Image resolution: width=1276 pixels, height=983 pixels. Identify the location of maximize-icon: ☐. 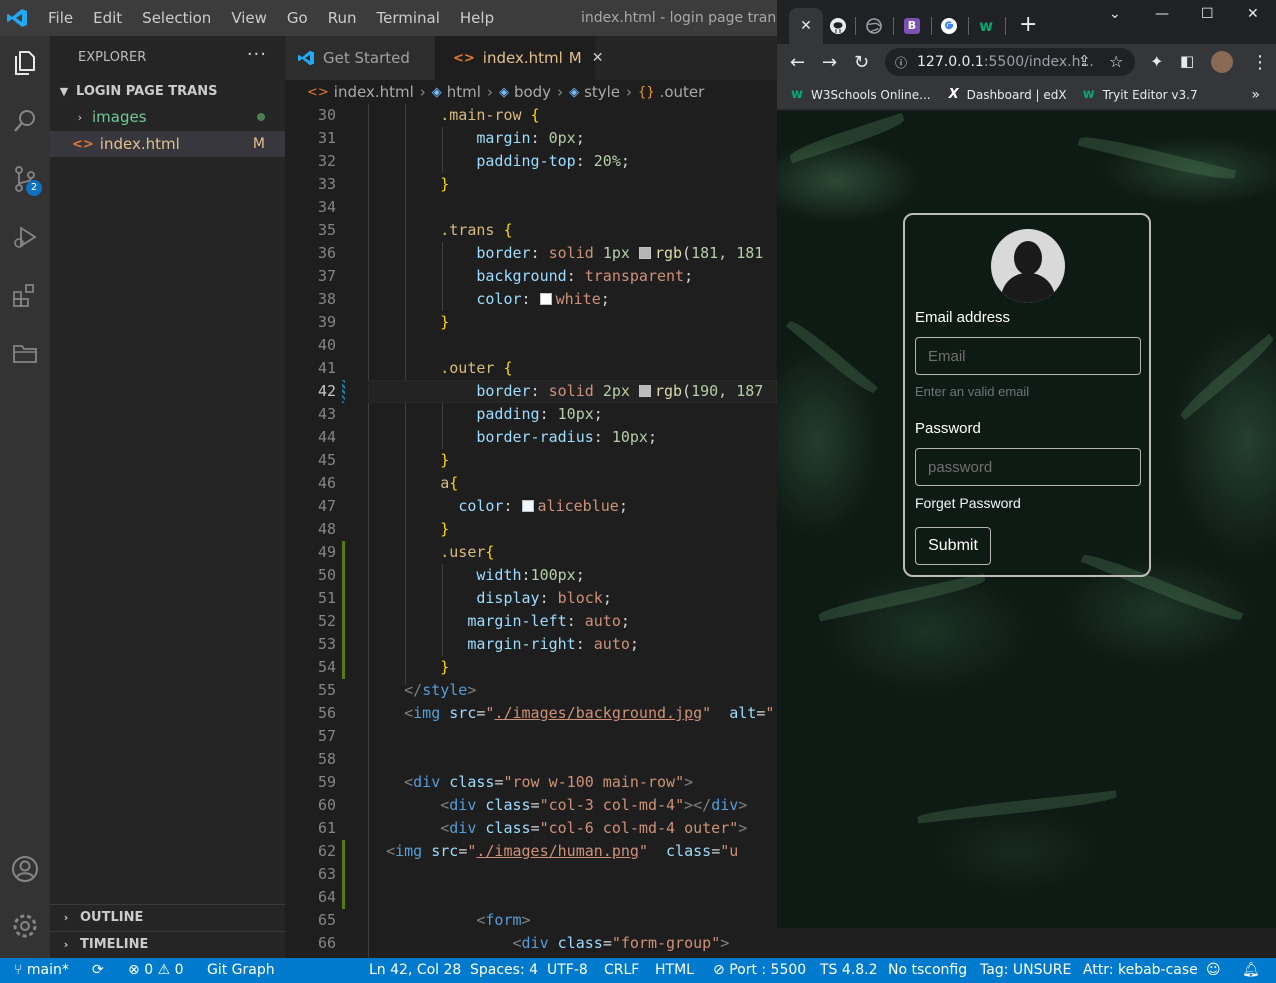
(1207, 14).